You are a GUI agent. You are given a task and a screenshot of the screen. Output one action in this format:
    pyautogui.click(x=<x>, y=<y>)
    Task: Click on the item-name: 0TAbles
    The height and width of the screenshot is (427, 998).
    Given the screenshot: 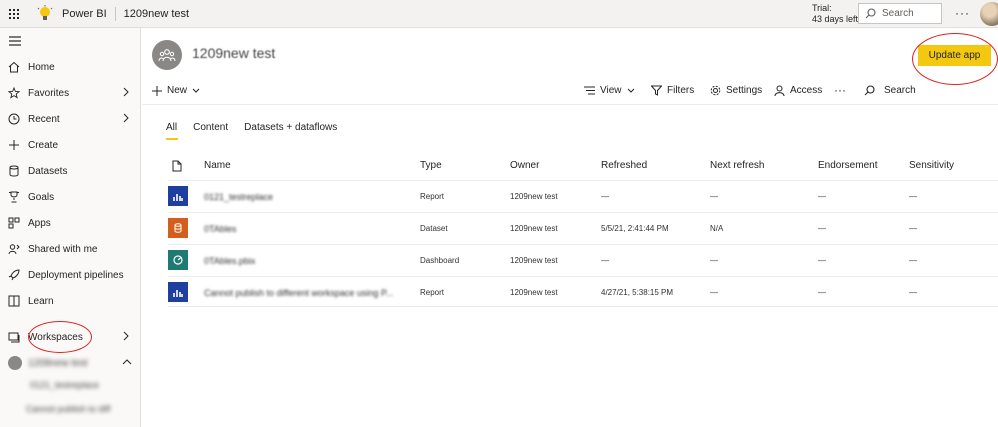 What is the action you would take?
    pyautogui.click(x=220, y=229)
    